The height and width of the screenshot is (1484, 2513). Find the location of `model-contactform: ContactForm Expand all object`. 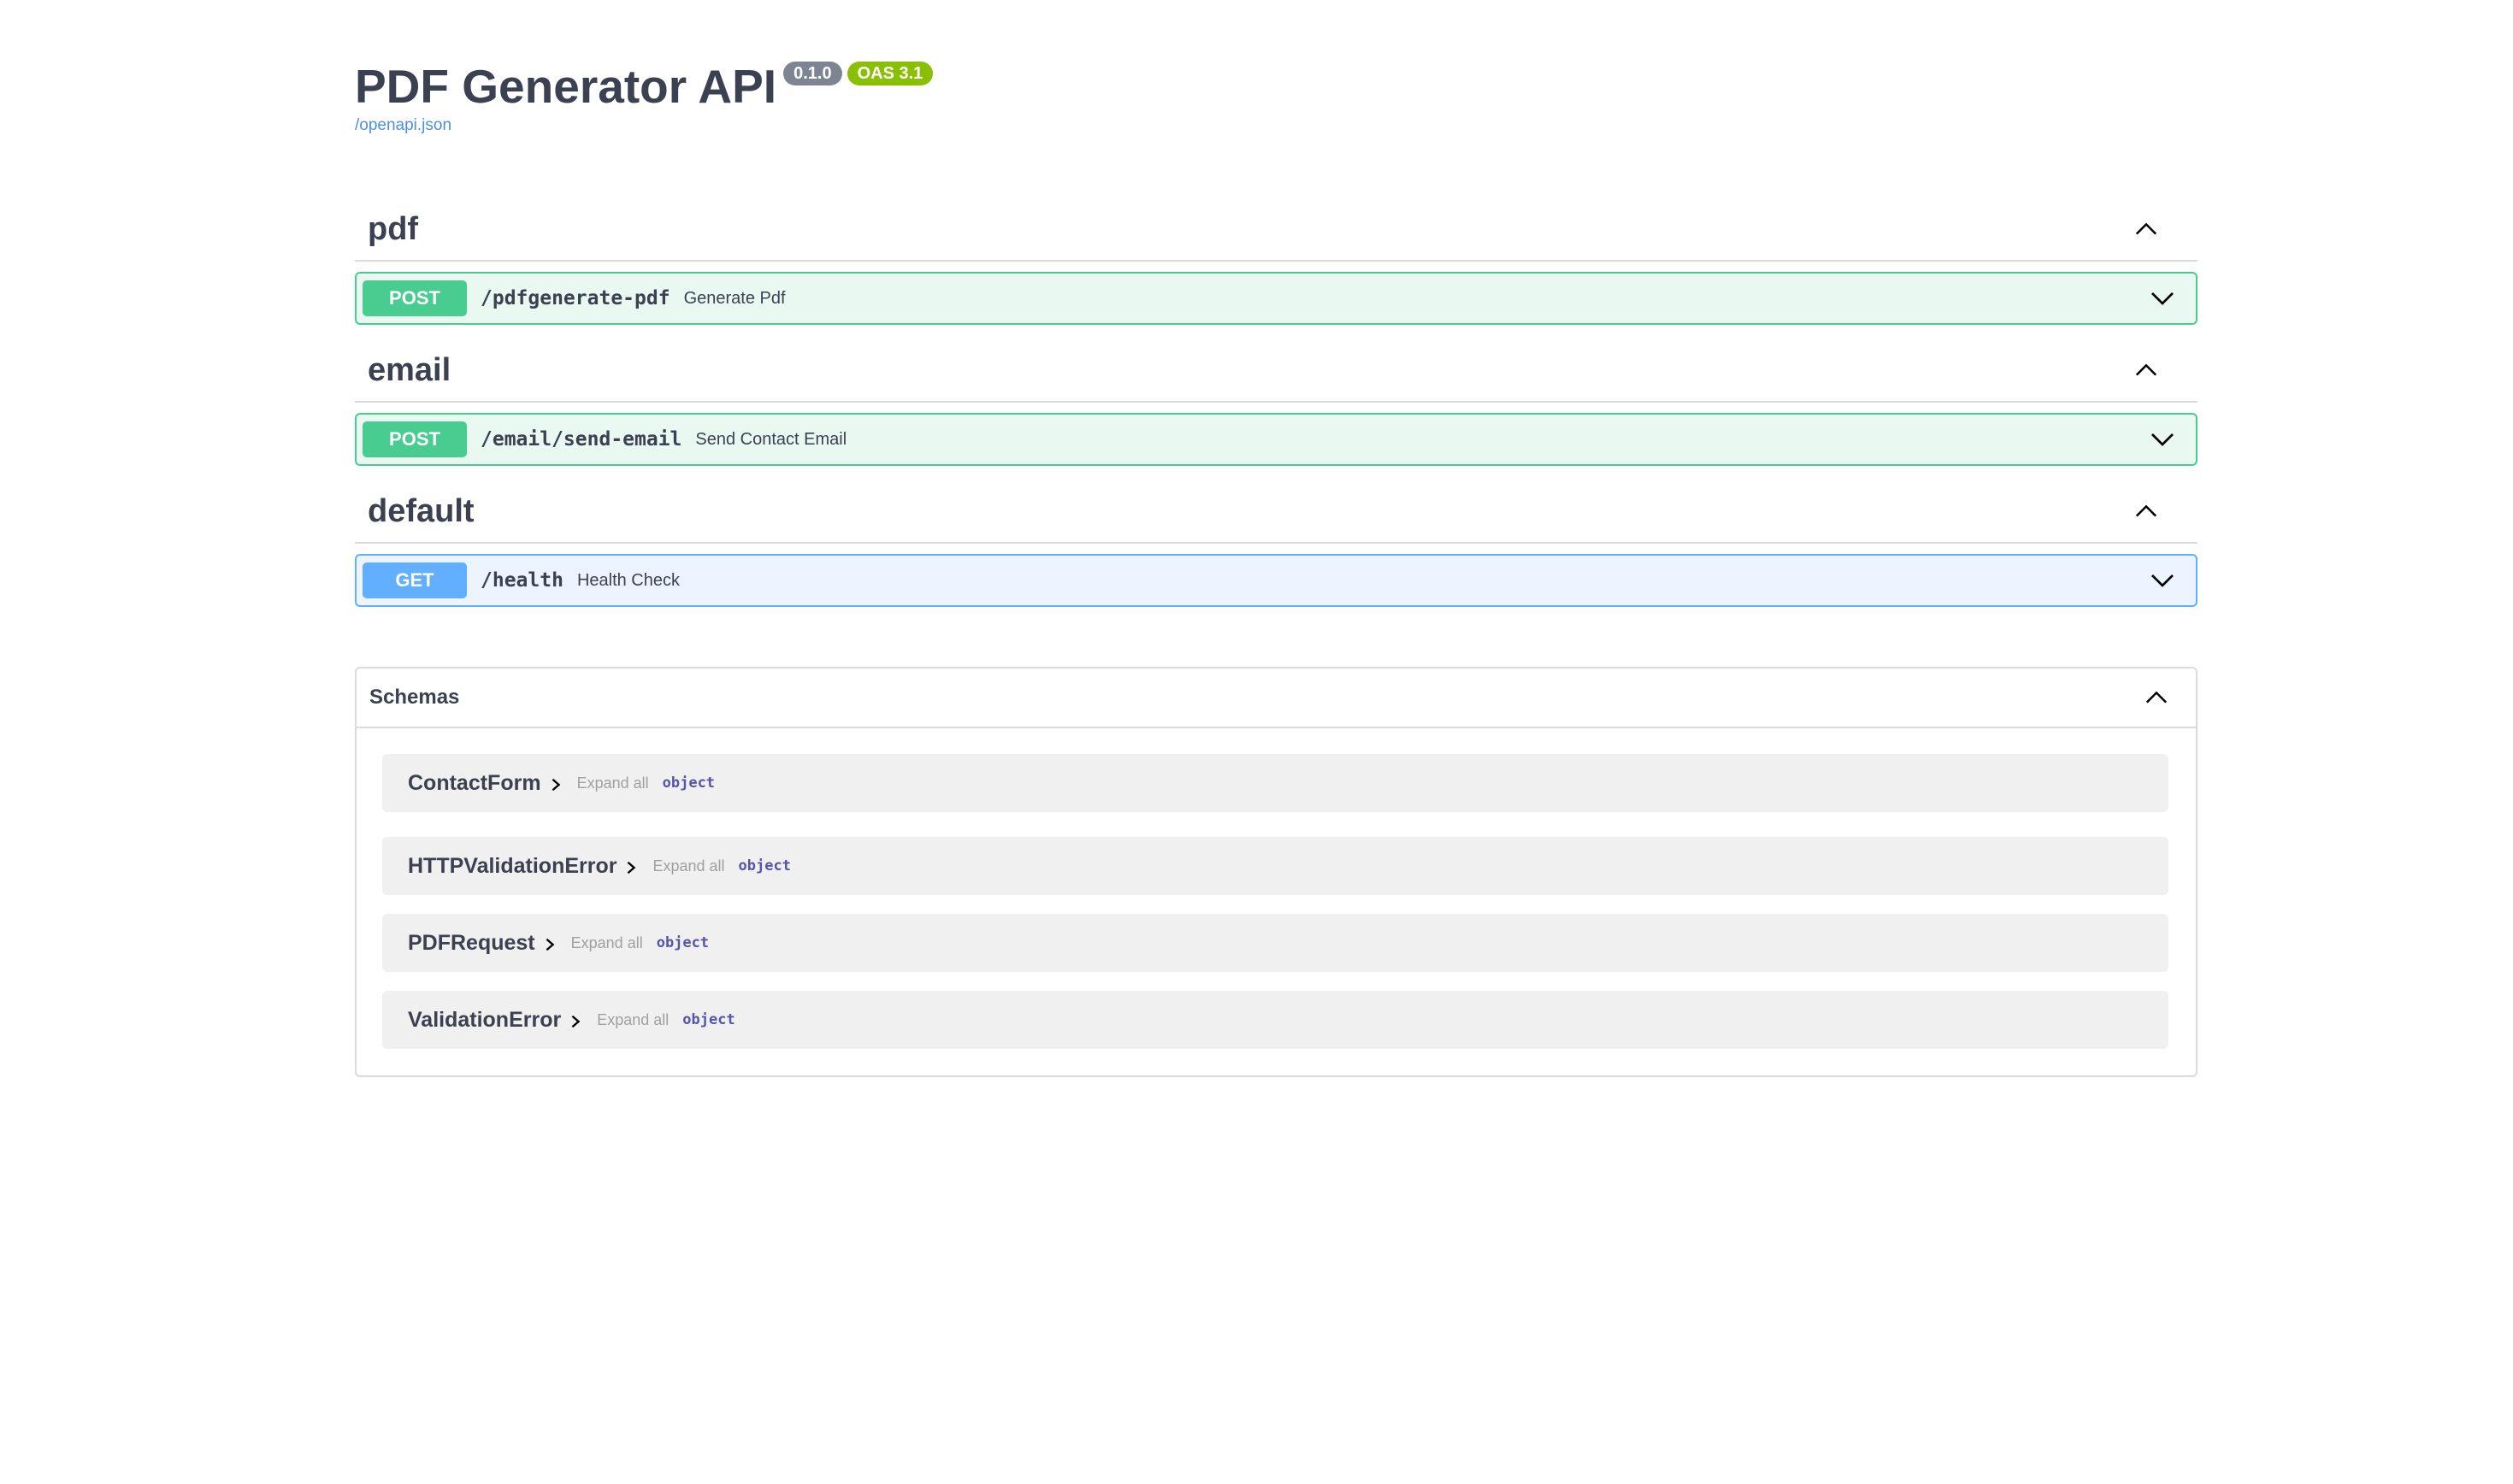

model-contactform: ContactForm Expand all object is located at coordinates (1275, 783).